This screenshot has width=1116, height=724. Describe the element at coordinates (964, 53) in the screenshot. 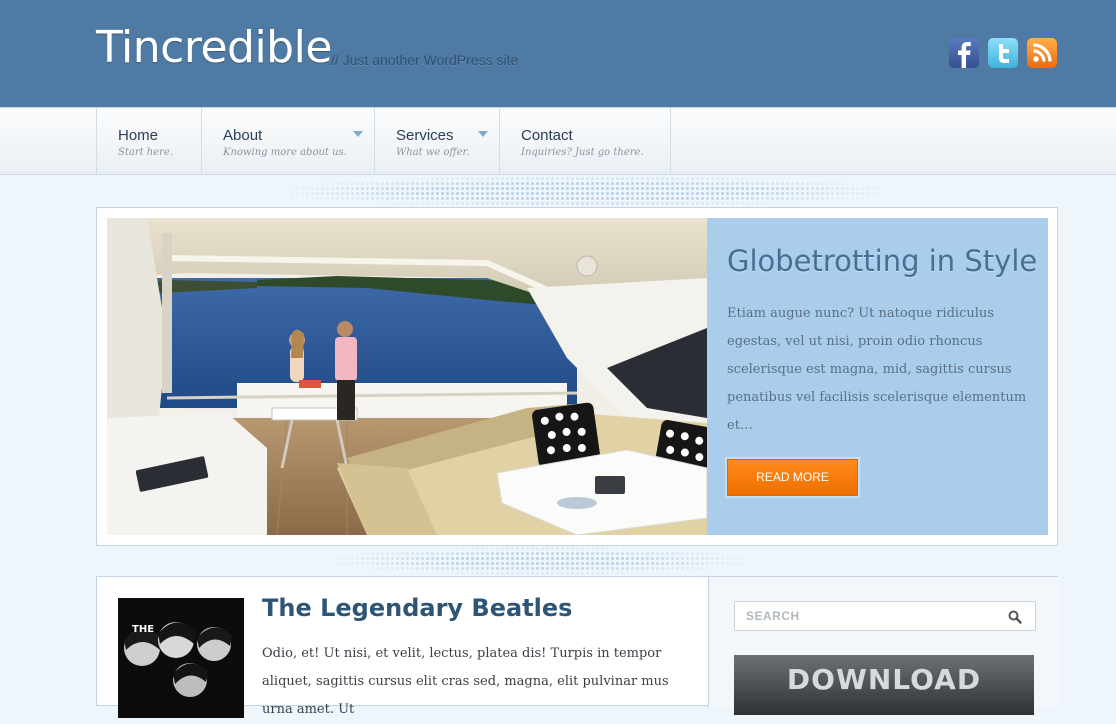

I see `facebook-icon` at that location.